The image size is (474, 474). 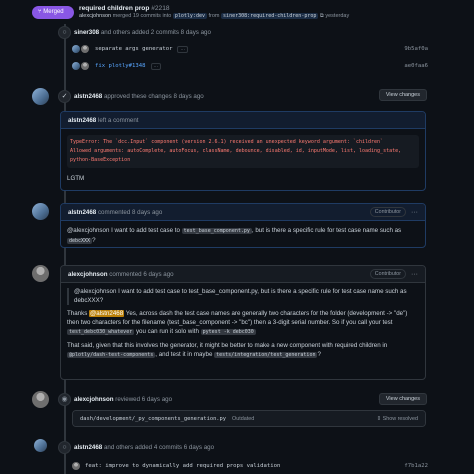 I want to click on commit-row: separate args generator ··· 9b5af0a, so click(x=250, y=49).